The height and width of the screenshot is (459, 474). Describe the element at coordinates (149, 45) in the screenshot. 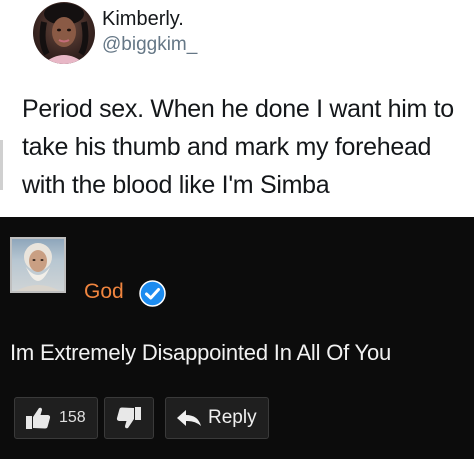

I see `user-handle: @biggkim_` at that location.